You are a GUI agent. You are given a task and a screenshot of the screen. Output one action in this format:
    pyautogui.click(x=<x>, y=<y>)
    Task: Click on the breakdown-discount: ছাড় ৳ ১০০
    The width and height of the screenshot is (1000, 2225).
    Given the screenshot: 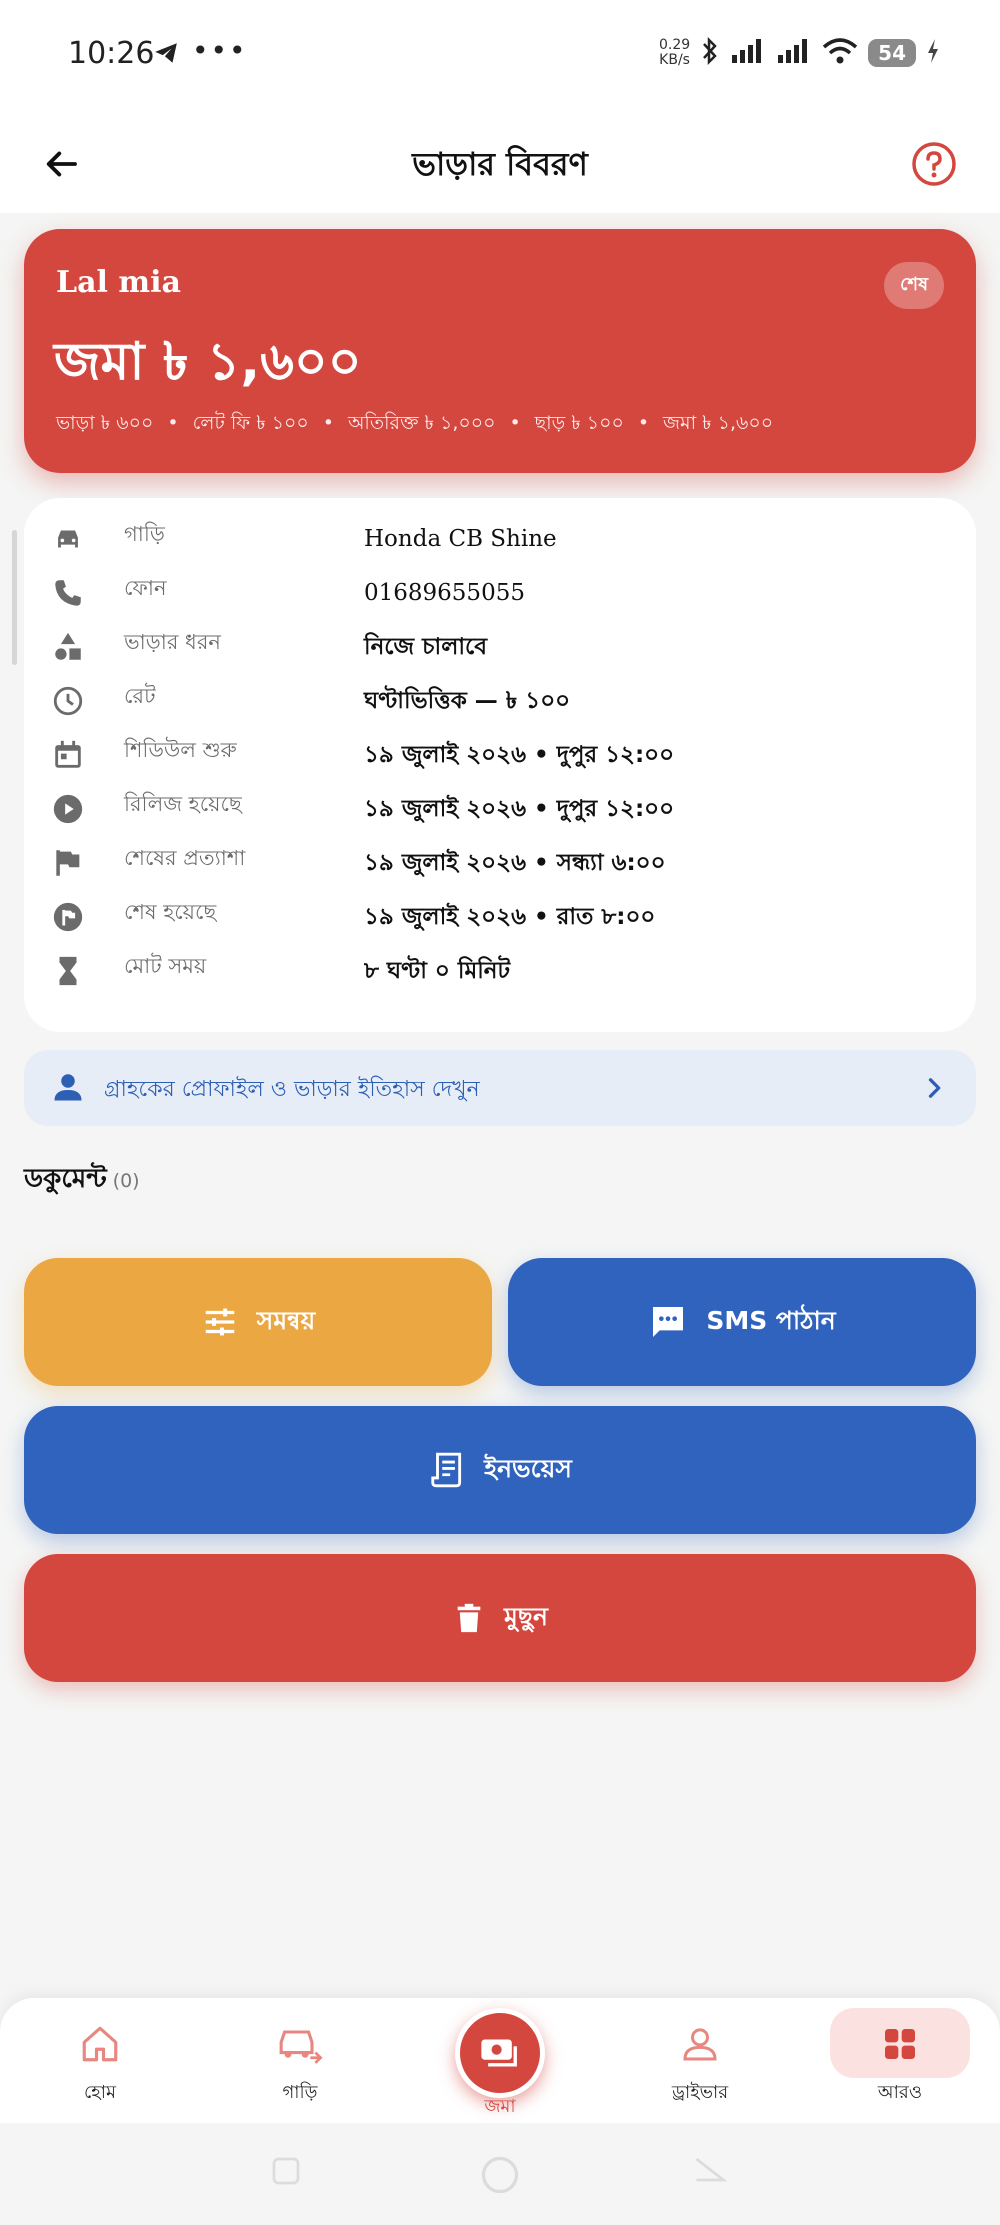 What is the action you would take?
    pyautogui.click(x=579, y=423)
    